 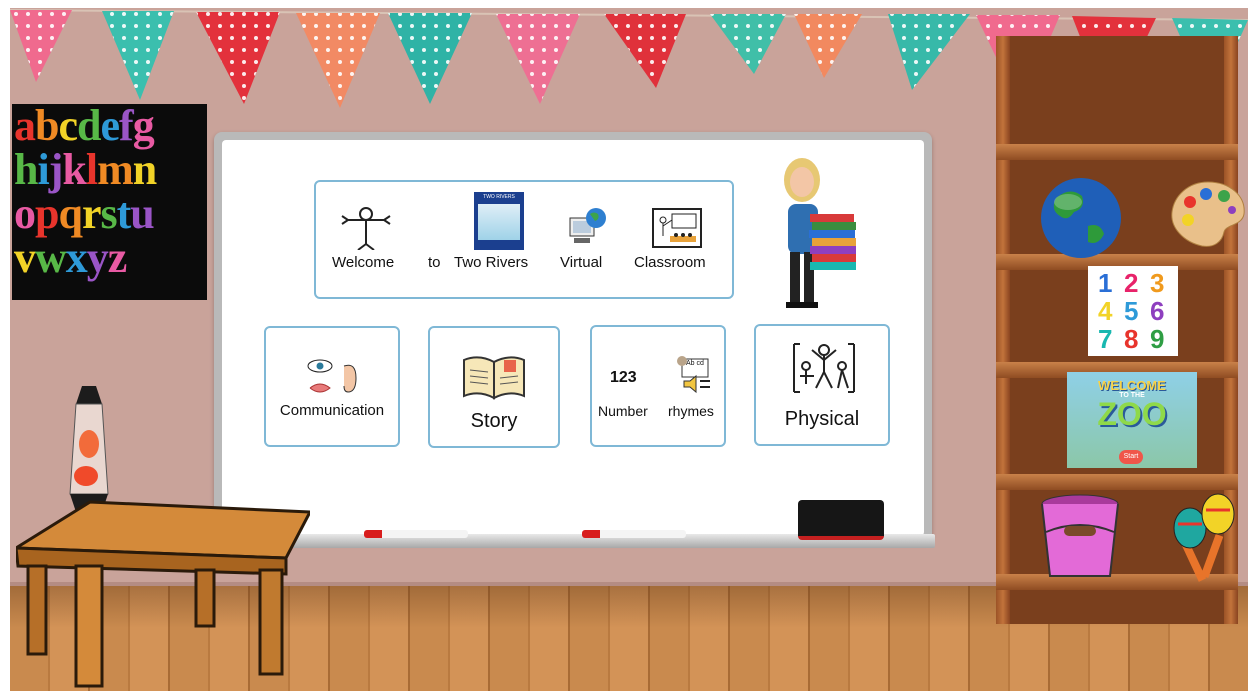 What do you see at coordinates (1131, 339) in the screenshot?
I see `number-digit: 8` at bounding box center [1131, 339].